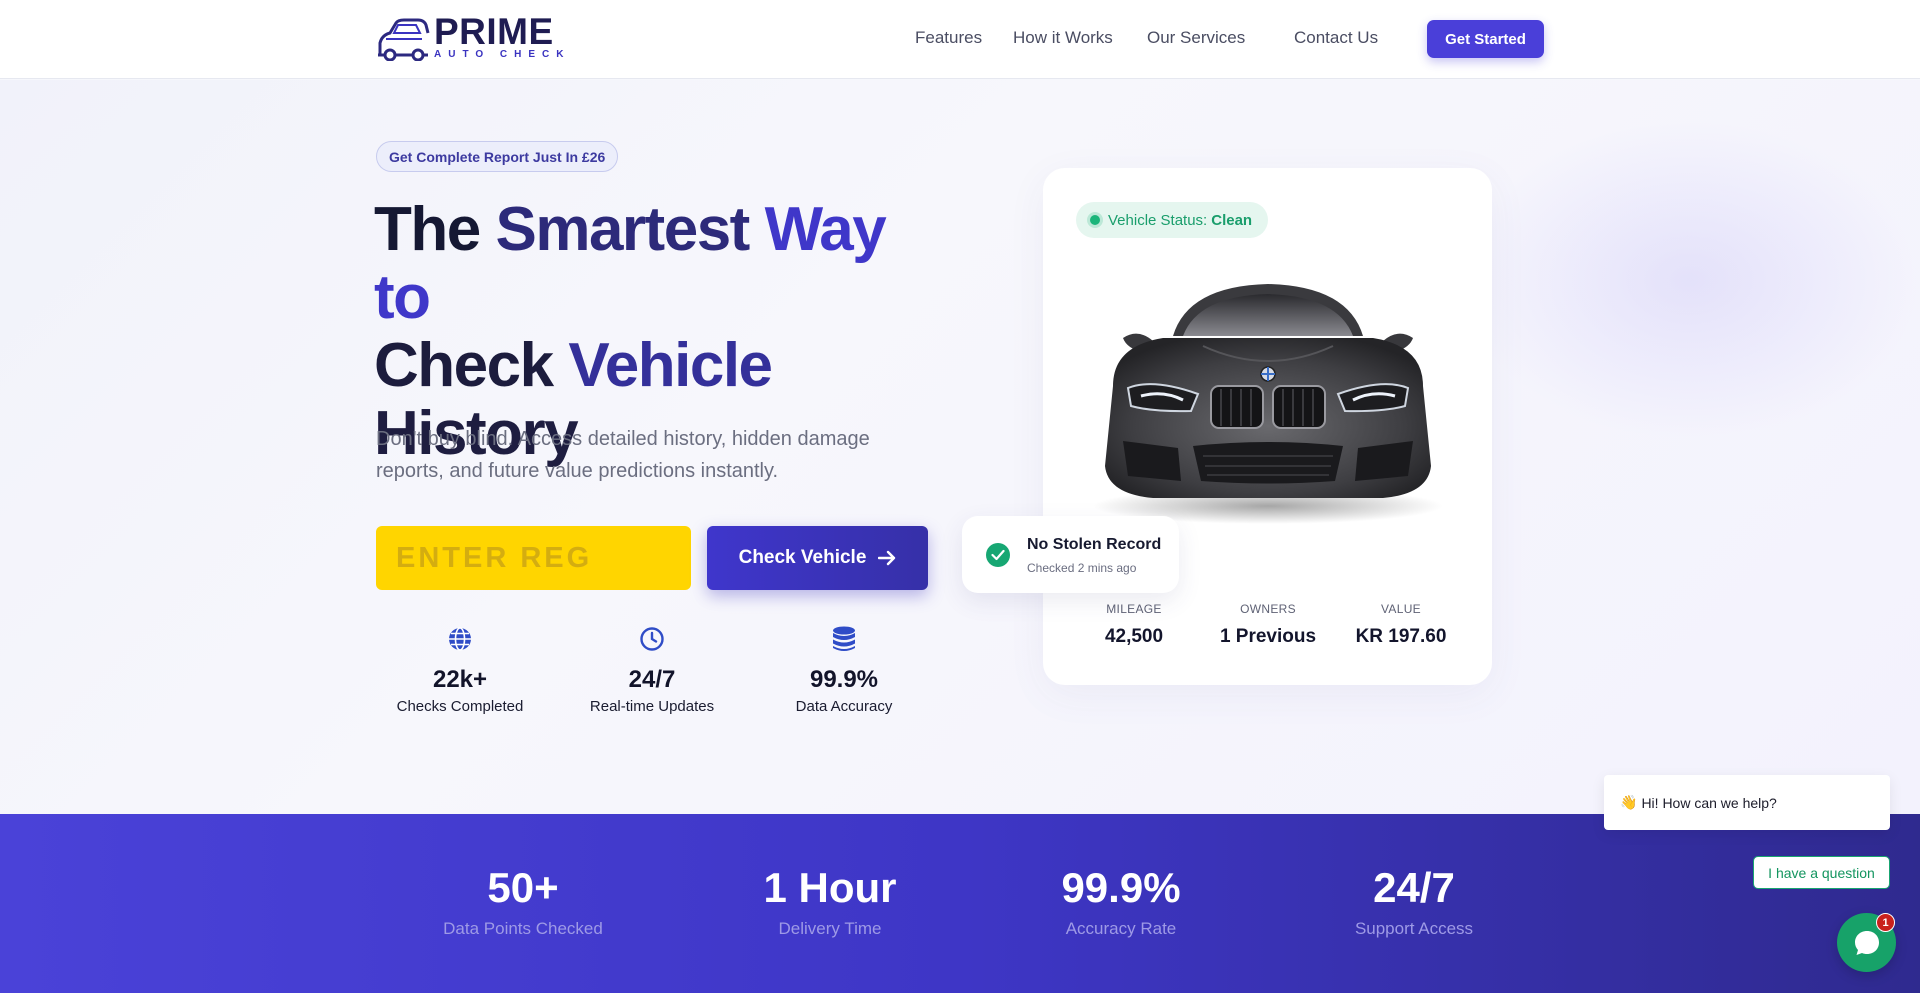  What do you see at coordinates (844, 706) in the screenshot?
I see `stat-label: Data Accuracy` at bounding box center [844, 706].